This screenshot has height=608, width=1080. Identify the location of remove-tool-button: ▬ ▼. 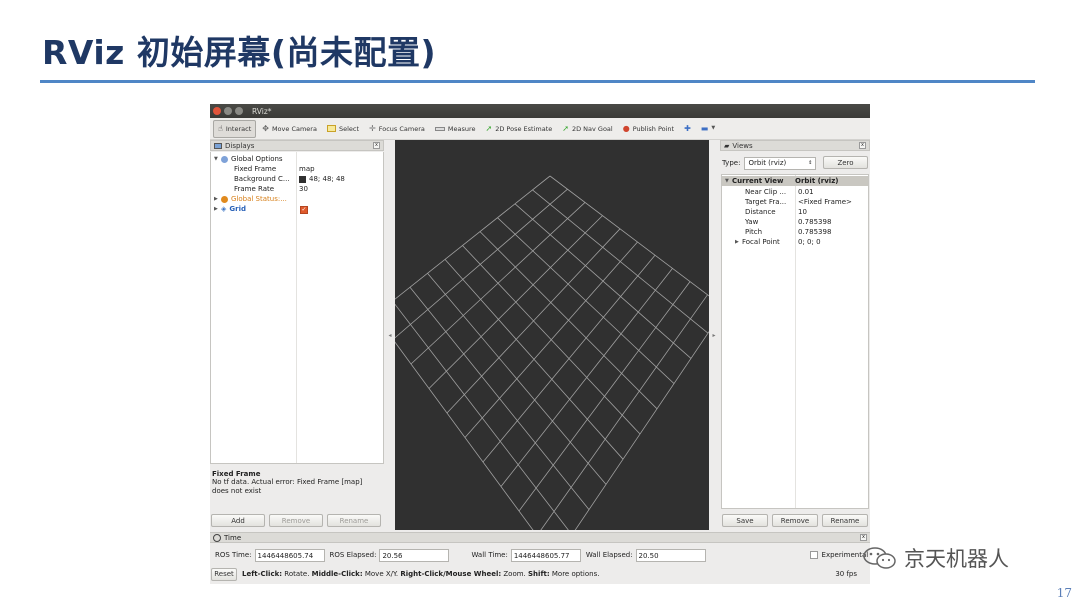
(708, 129).